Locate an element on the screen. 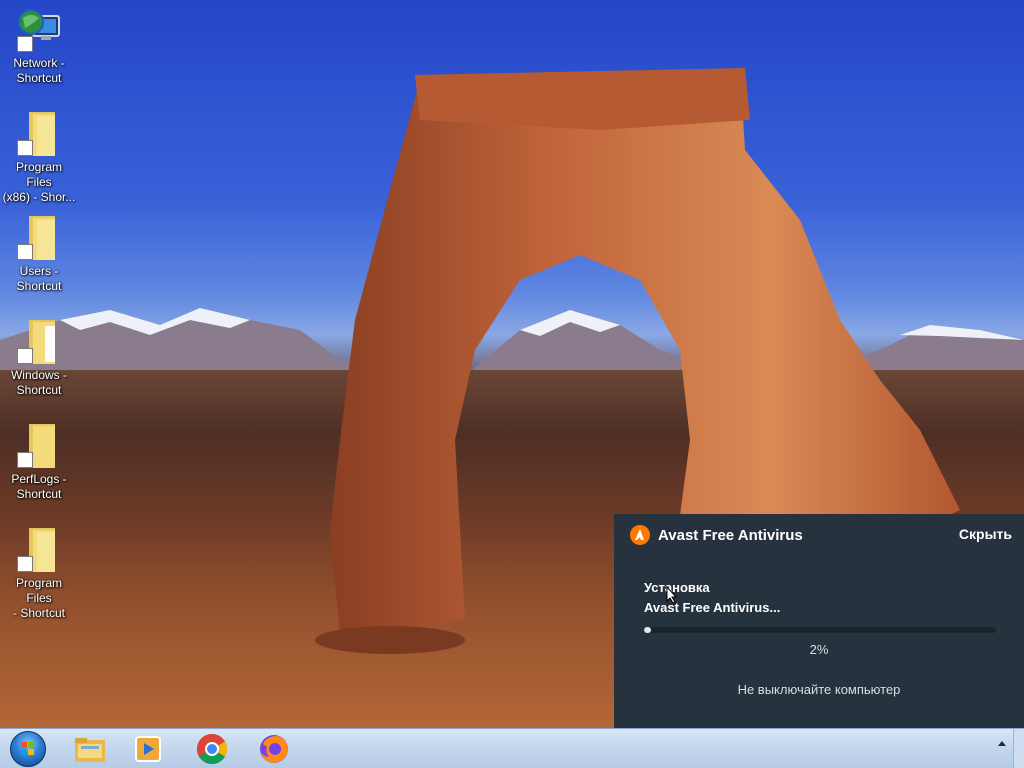 Image resolution: width=1024 pixels, height=768 pixels. do-not-turn-off-warning: Не выключайте компьютер is located at coordinates (819, 689).